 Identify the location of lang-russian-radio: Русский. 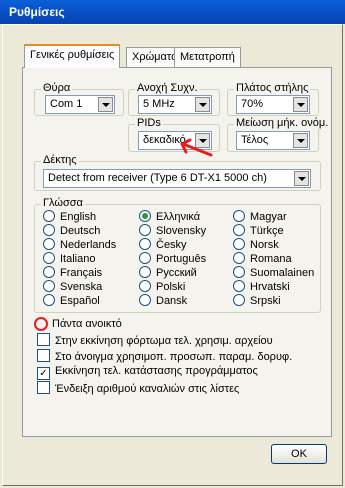
(168, 272).